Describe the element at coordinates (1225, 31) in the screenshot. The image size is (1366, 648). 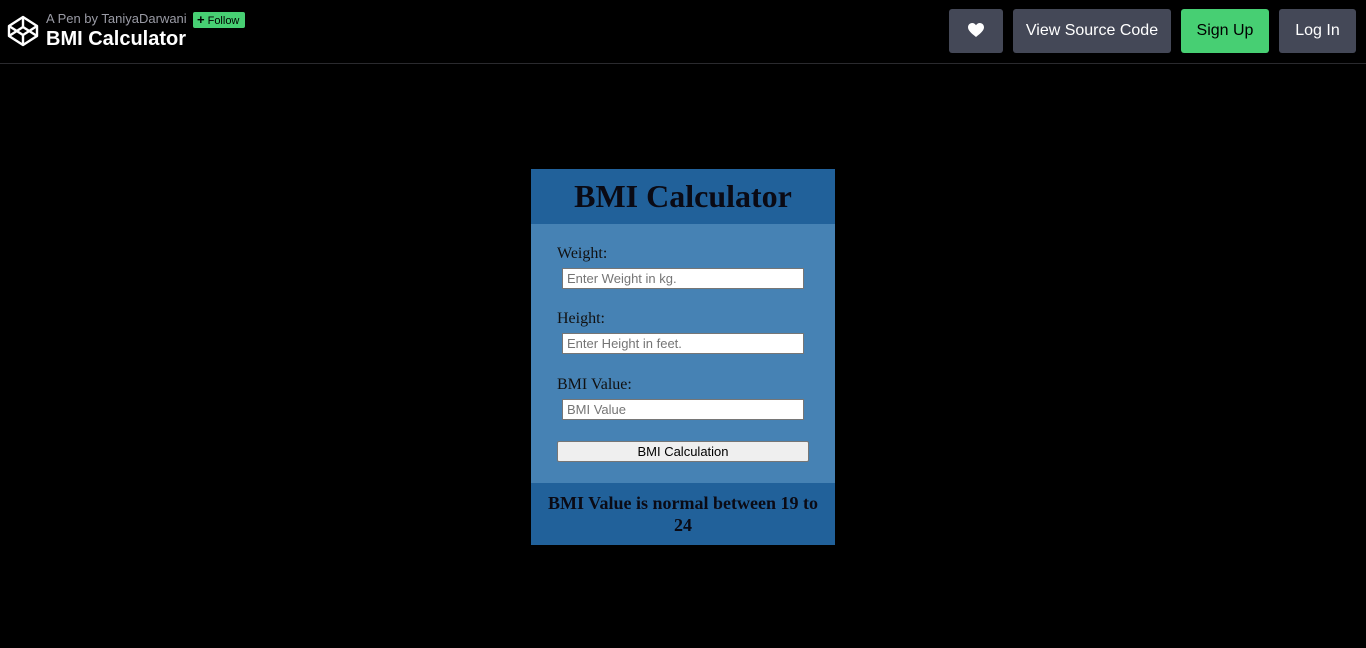
I see `sign-up-button: Sign Up` at that location.